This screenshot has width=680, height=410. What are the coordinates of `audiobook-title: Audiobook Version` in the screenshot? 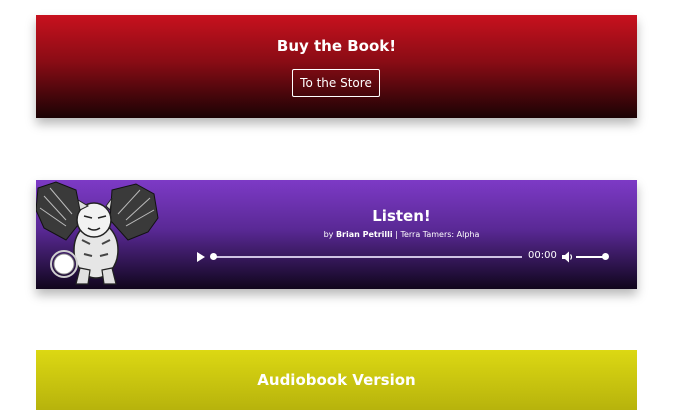 It's located at (336, 380).